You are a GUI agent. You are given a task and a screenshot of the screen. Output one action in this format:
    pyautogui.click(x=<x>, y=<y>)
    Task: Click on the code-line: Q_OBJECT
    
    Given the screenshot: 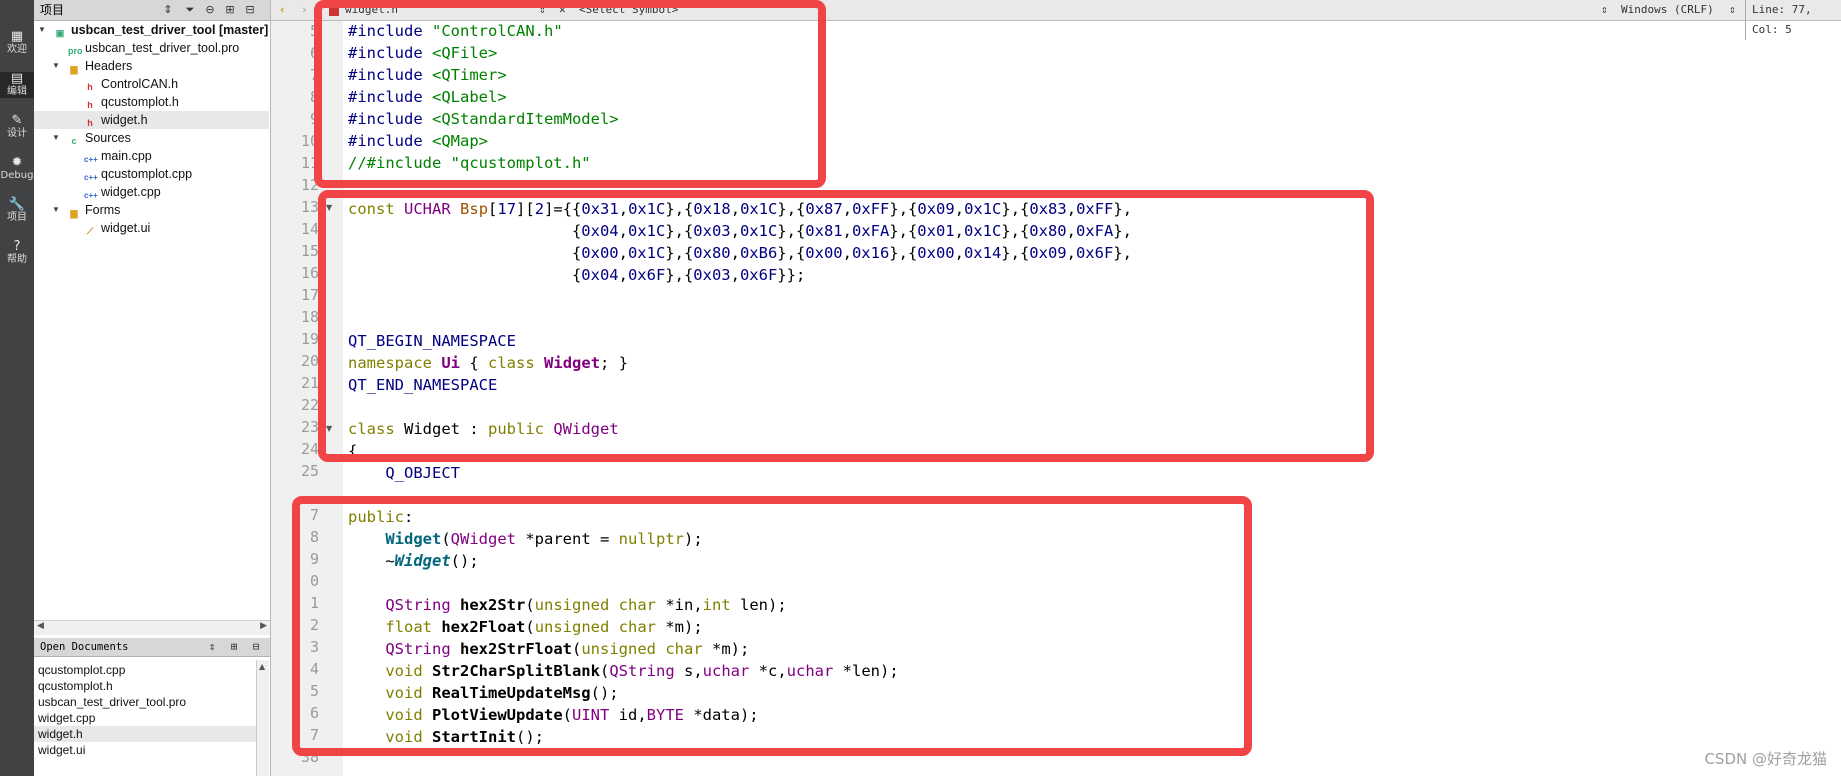 What is the action you would take?
    pyautogui.click(x=422, y=473)
    